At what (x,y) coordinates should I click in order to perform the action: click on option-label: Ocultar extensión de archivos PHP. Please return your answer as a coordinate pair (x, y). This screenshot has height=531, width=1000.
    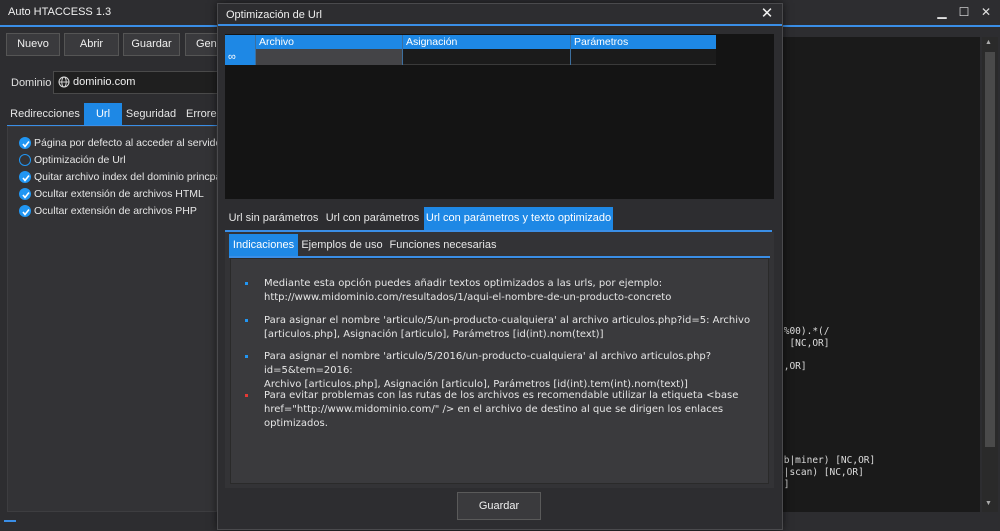
    Looking at the image, I should click on (115, 211).